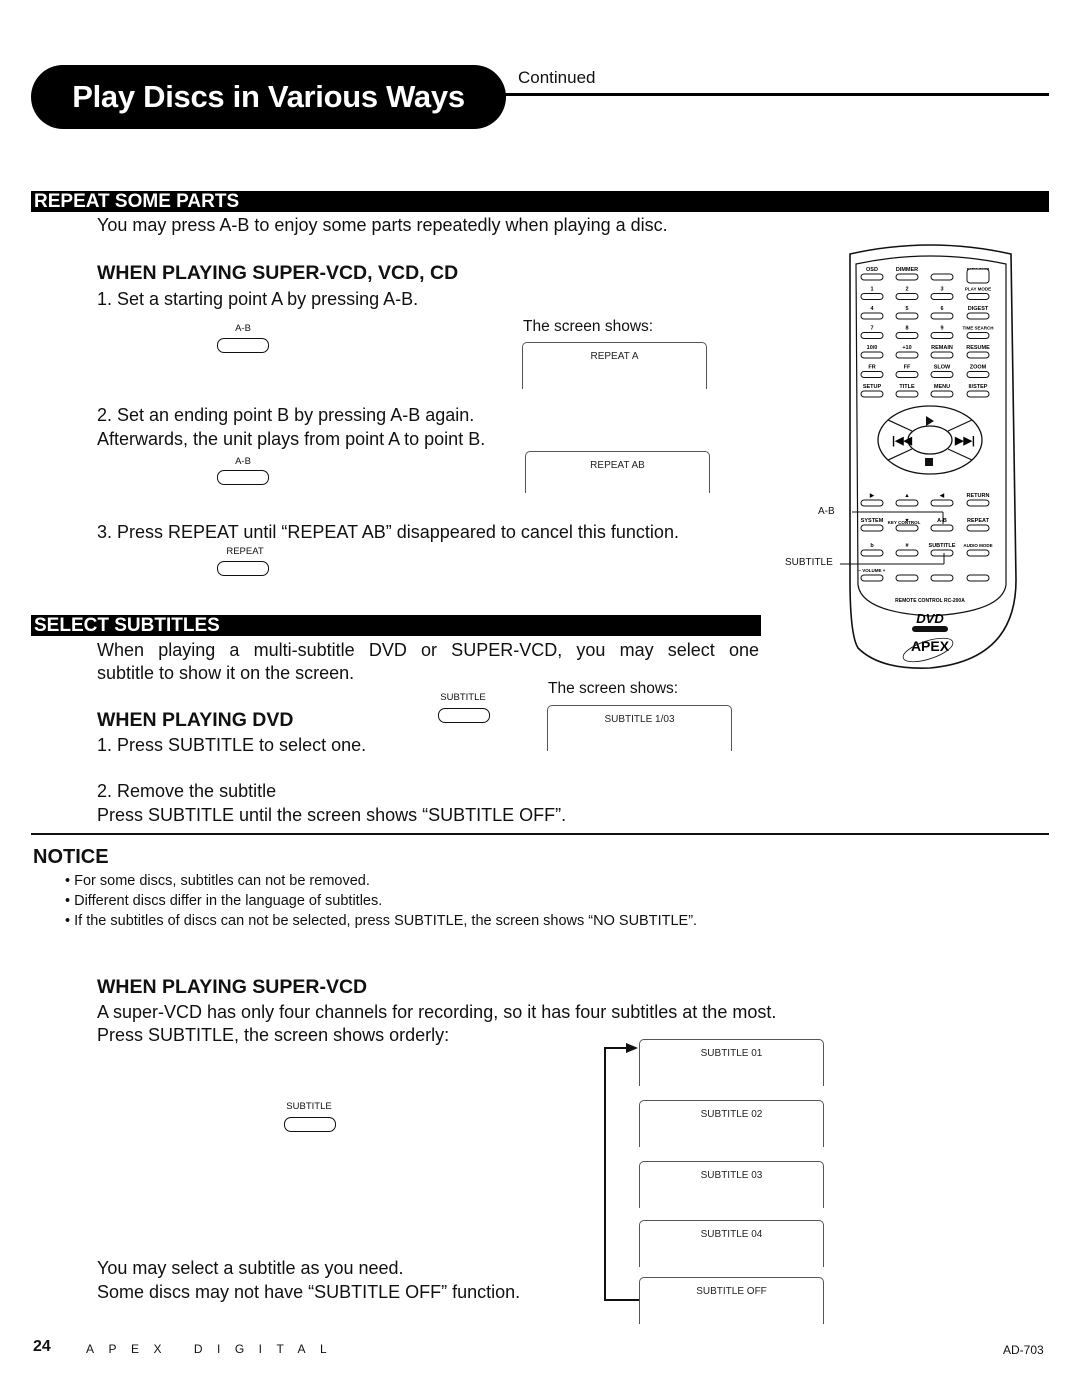  Describe the element at coordinates (195, 720) in the screenshot. I see `subhead-dvd: WHEN PLAYING DVD` at that location.